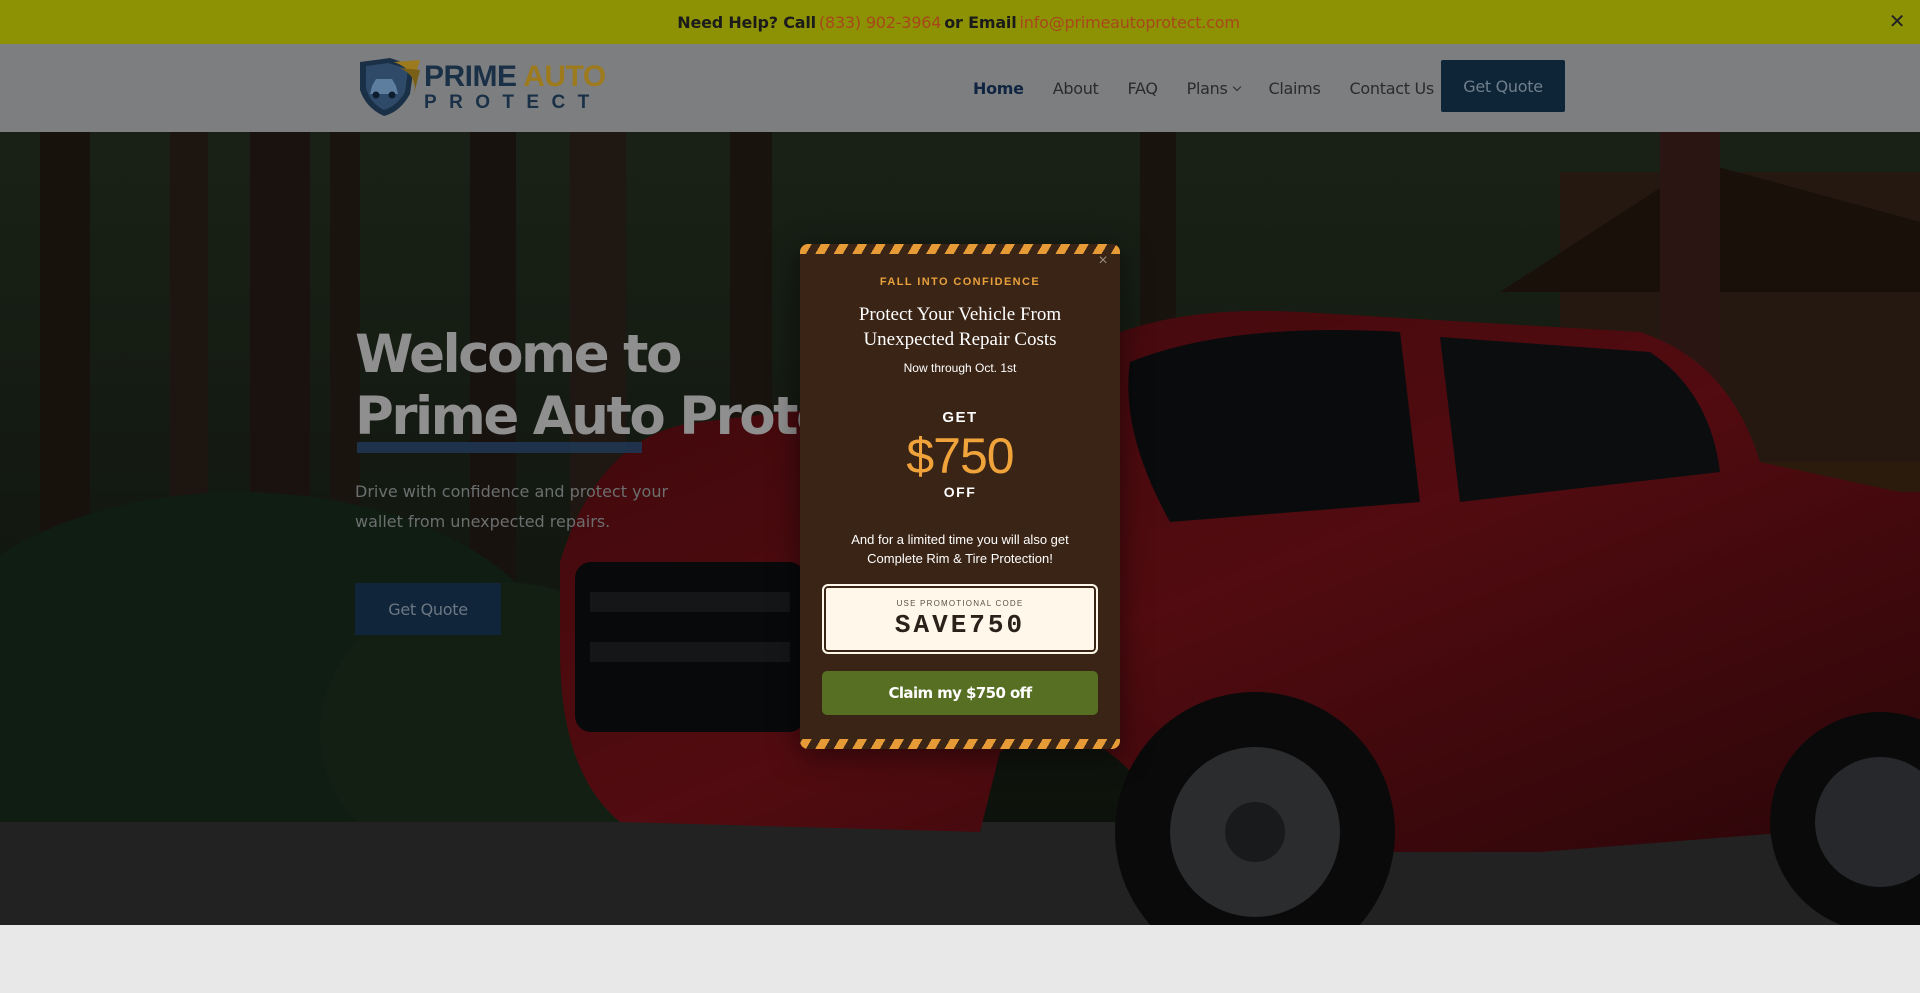 This screenshot has height=993, width=1920. Describe the element at coordinates (499, 447) in the screenshot. I see `title-underline` at that location.